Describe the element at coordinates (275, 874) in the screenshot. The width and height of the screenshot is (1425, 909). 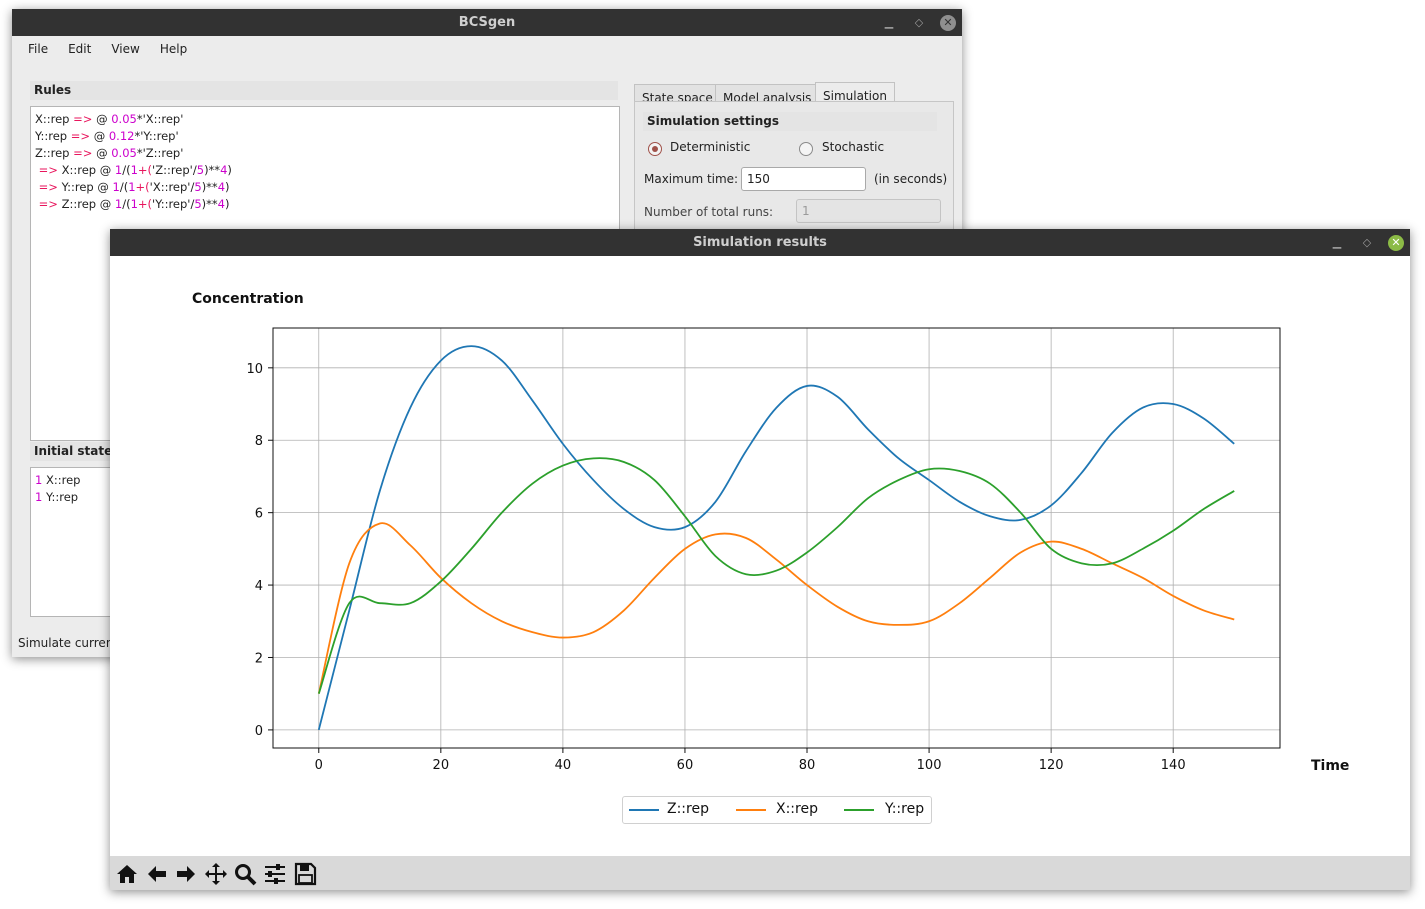
I see `configure-subplots-icon` at that location.